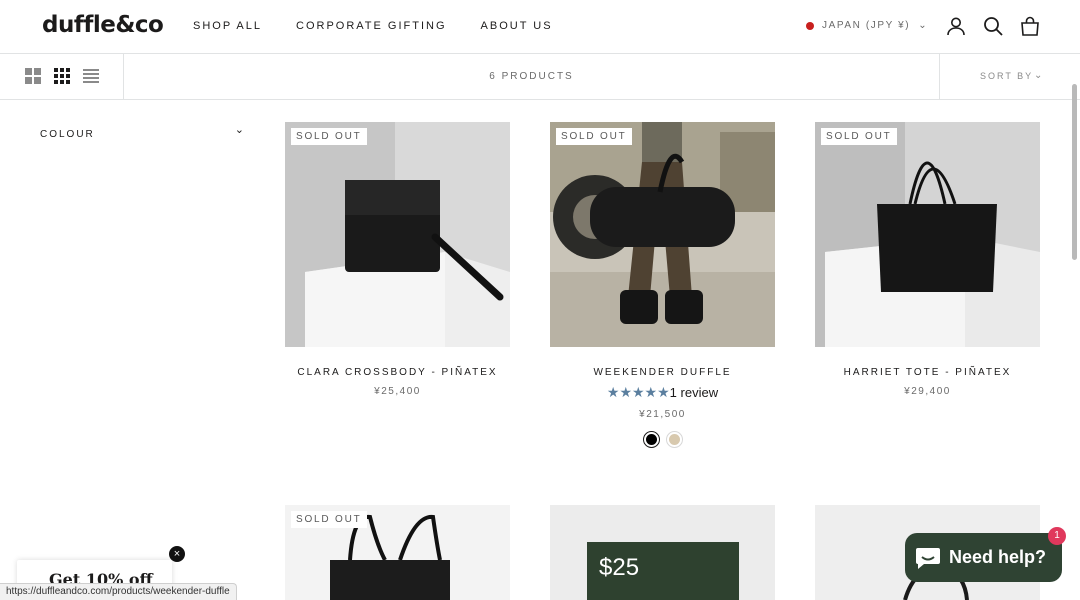  What do you see at coordinates (998, 557) in the screenshot?
I see `help-label: Need help?` at bounding box center [998, 557].